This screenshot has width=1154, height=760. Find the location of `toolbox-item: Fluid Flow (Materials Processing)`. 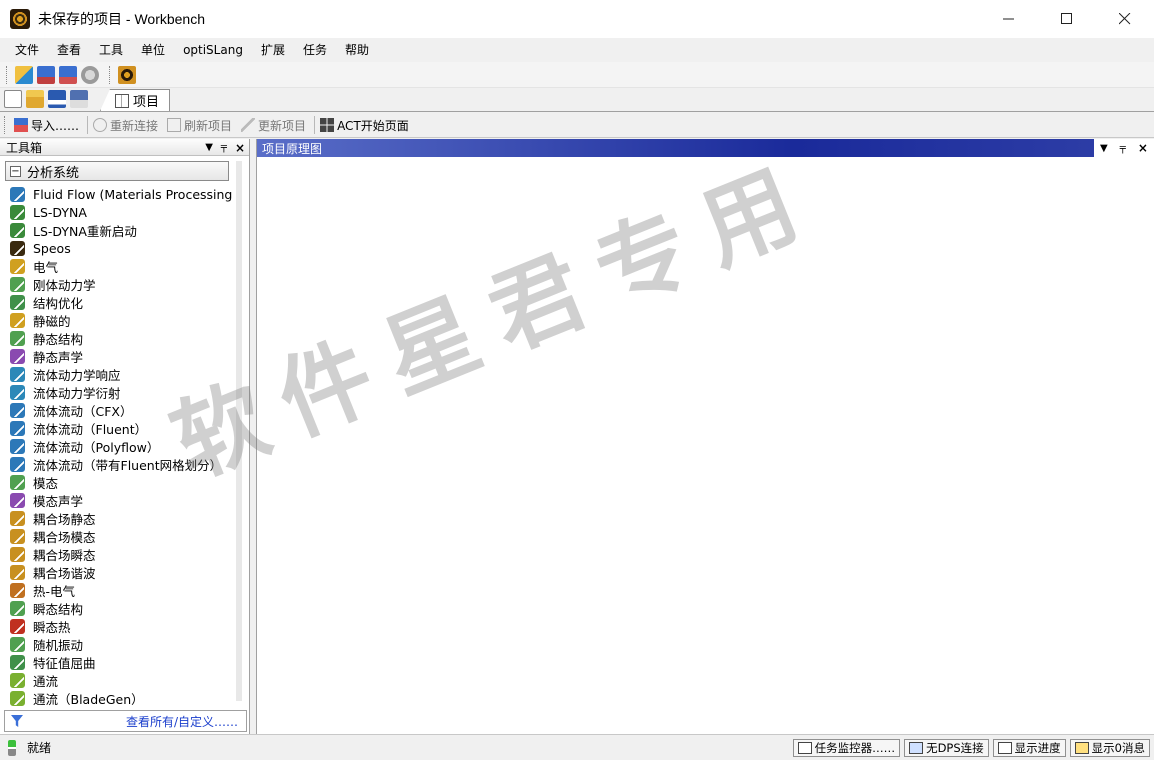

toolbox-item: Fluid Flow (Materials Processing) is located at coordinates (121, 194).